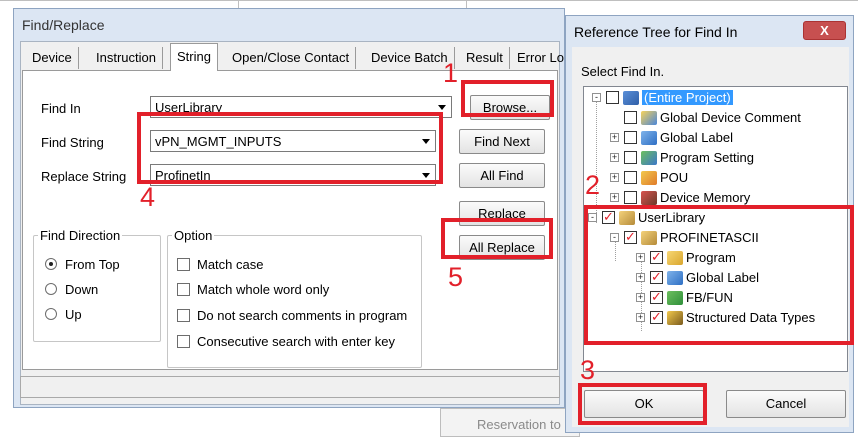 The width and height of the screenshot is (858, 437). Describe the element at coordinates (126, 58) in the screenshot. I see `tab-instruction: Instruction` at that location.